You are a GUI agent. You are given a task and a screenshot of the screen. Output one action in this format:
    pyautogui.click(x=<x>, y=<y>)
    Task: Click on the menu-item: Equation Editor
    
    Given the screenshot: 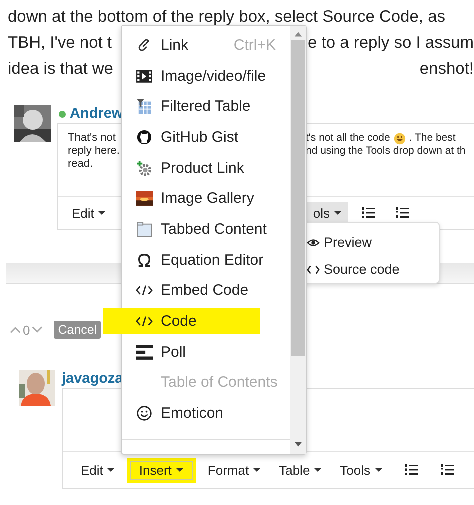 What is the action you would take?
    pyautogui.click(x=206, y=260)
    